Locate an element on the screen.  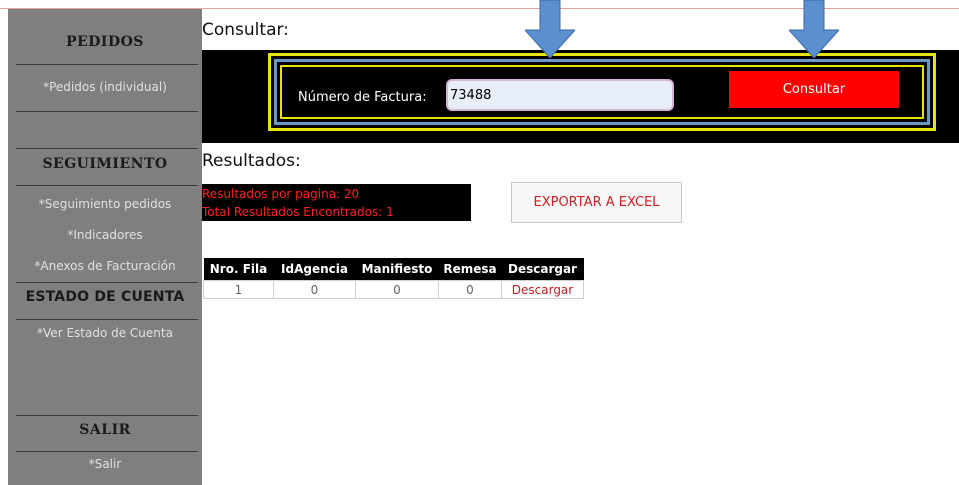
sidebar-section-salir: SALIR is located at coordinates (105, 430).